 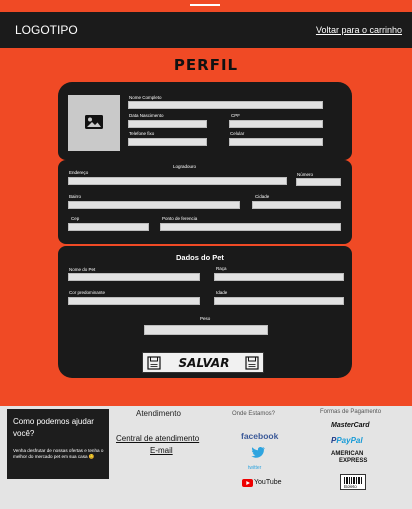 I want to click on pet-nome-label: Nome do Pet, so click(x=82, y=269).